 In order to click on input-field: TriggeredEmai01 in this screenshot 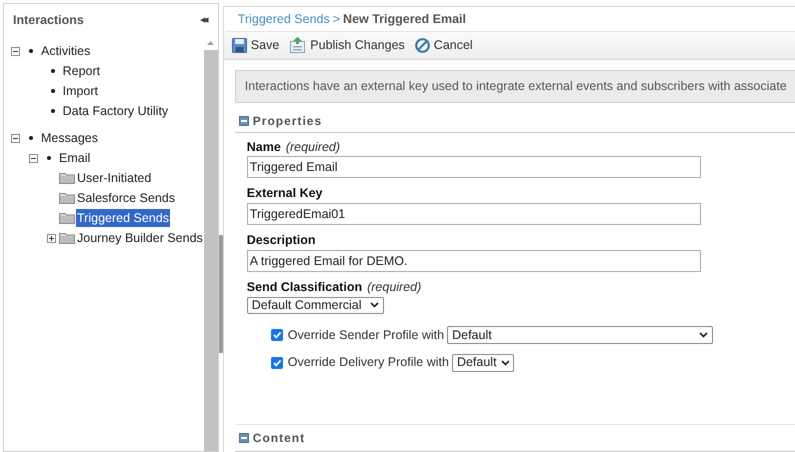, I will do `click(473, 214)`.